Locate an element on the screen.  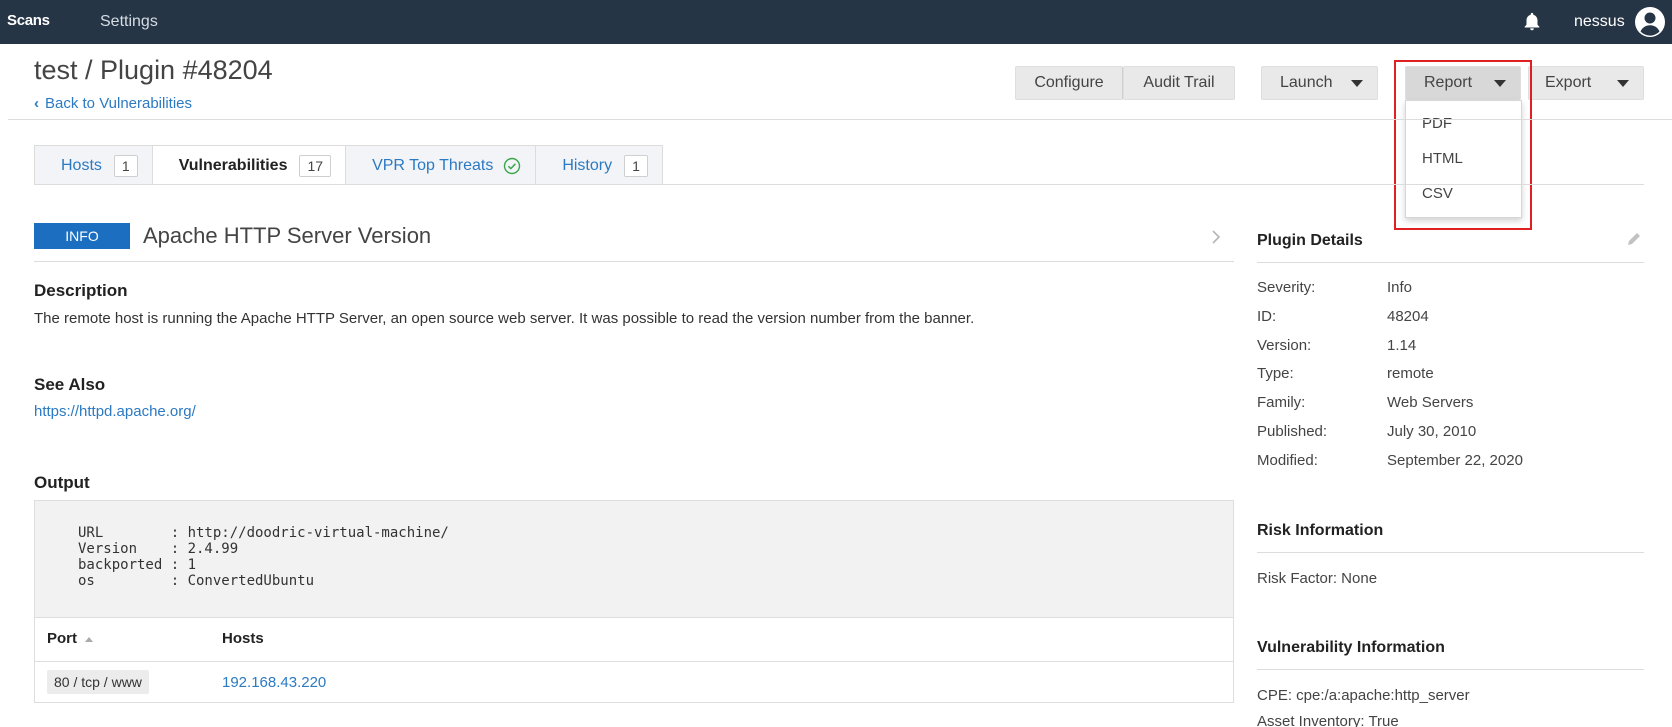
cpe-text: CPE: cpe:/a:apache:http_server is located at coordinates (1363, 695).